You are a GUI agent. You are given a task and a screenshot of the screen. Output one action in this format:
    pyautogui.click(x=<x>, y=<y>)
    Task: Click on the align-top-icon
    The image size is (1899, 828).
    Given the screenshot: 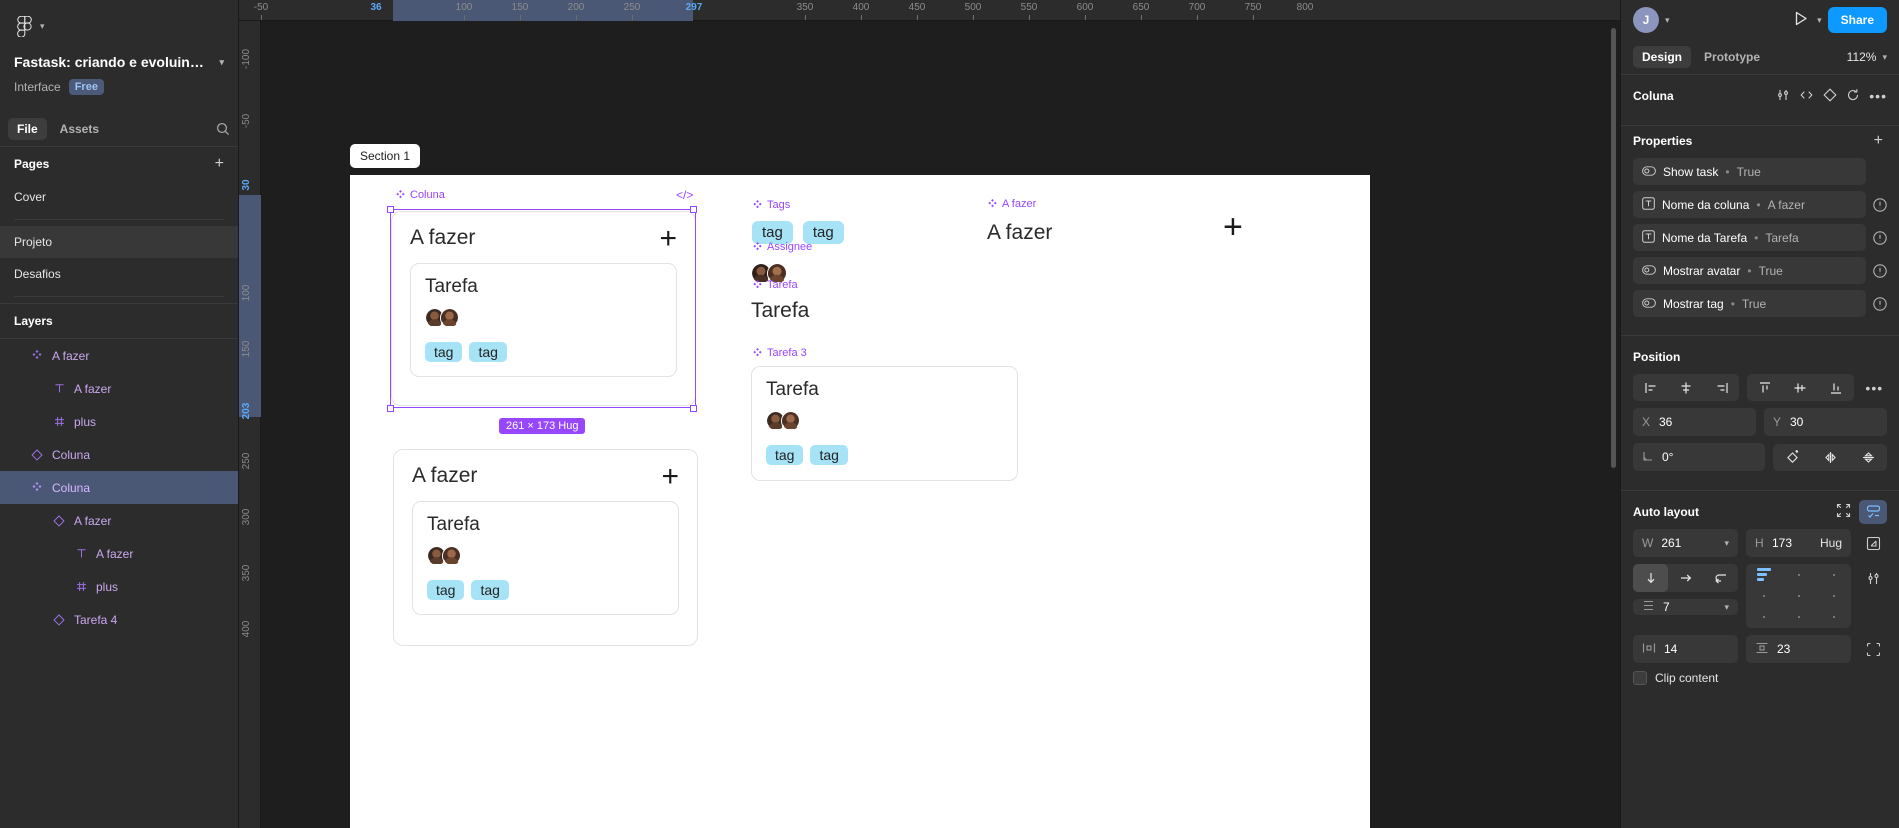 What is the action you would take?
    pyautogui.click(x=1764, y=387)
    